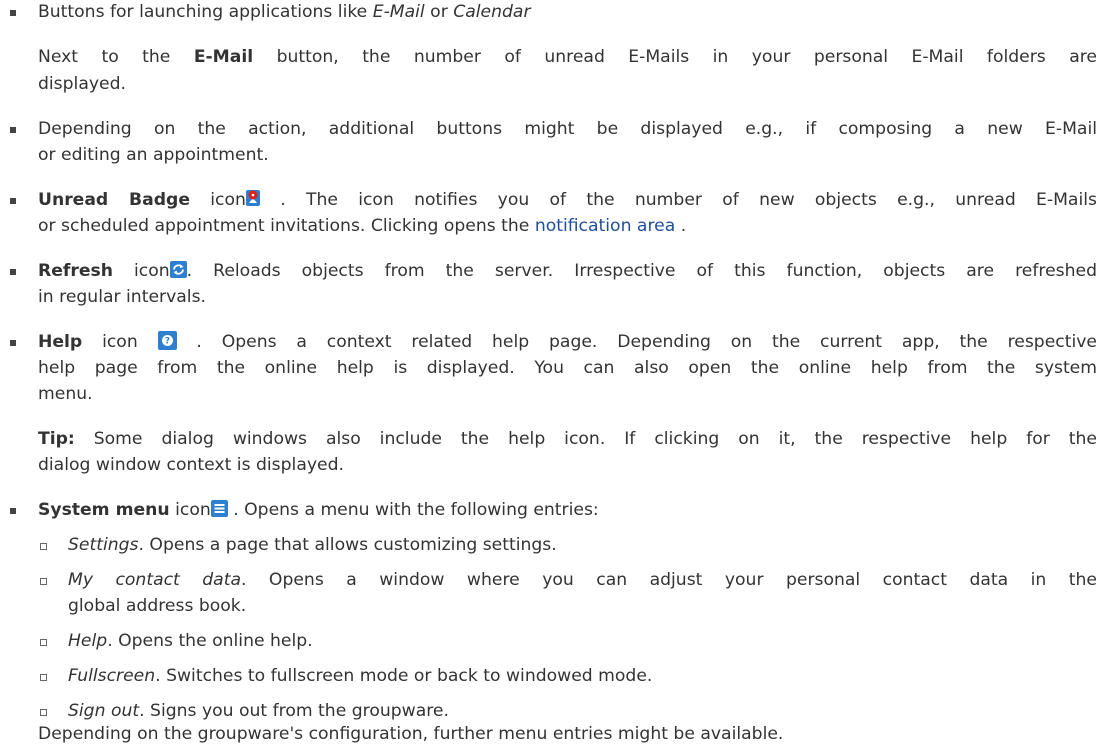 The height and width of the screenshot is (746, 1109). Describe the element at coordinates (252, 198) in the screenshot. I see `unread-badge-icon` at that location.